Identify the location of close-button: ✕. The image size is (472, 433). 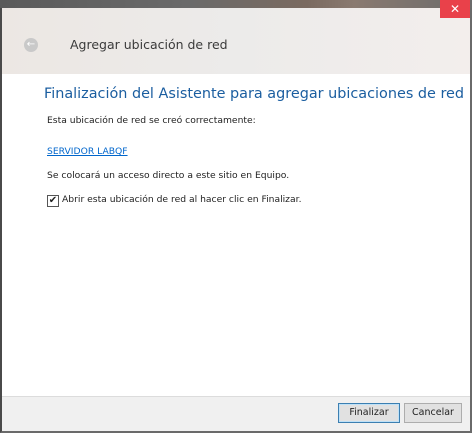
(455, 9).